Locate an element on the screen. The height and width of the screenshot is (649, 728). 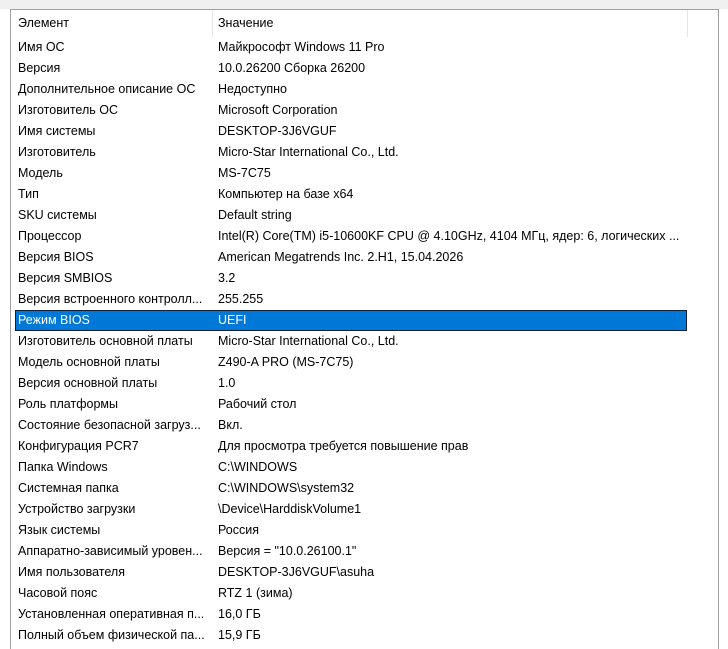
item-name: Системная папка is located at coordinates (68, 488).